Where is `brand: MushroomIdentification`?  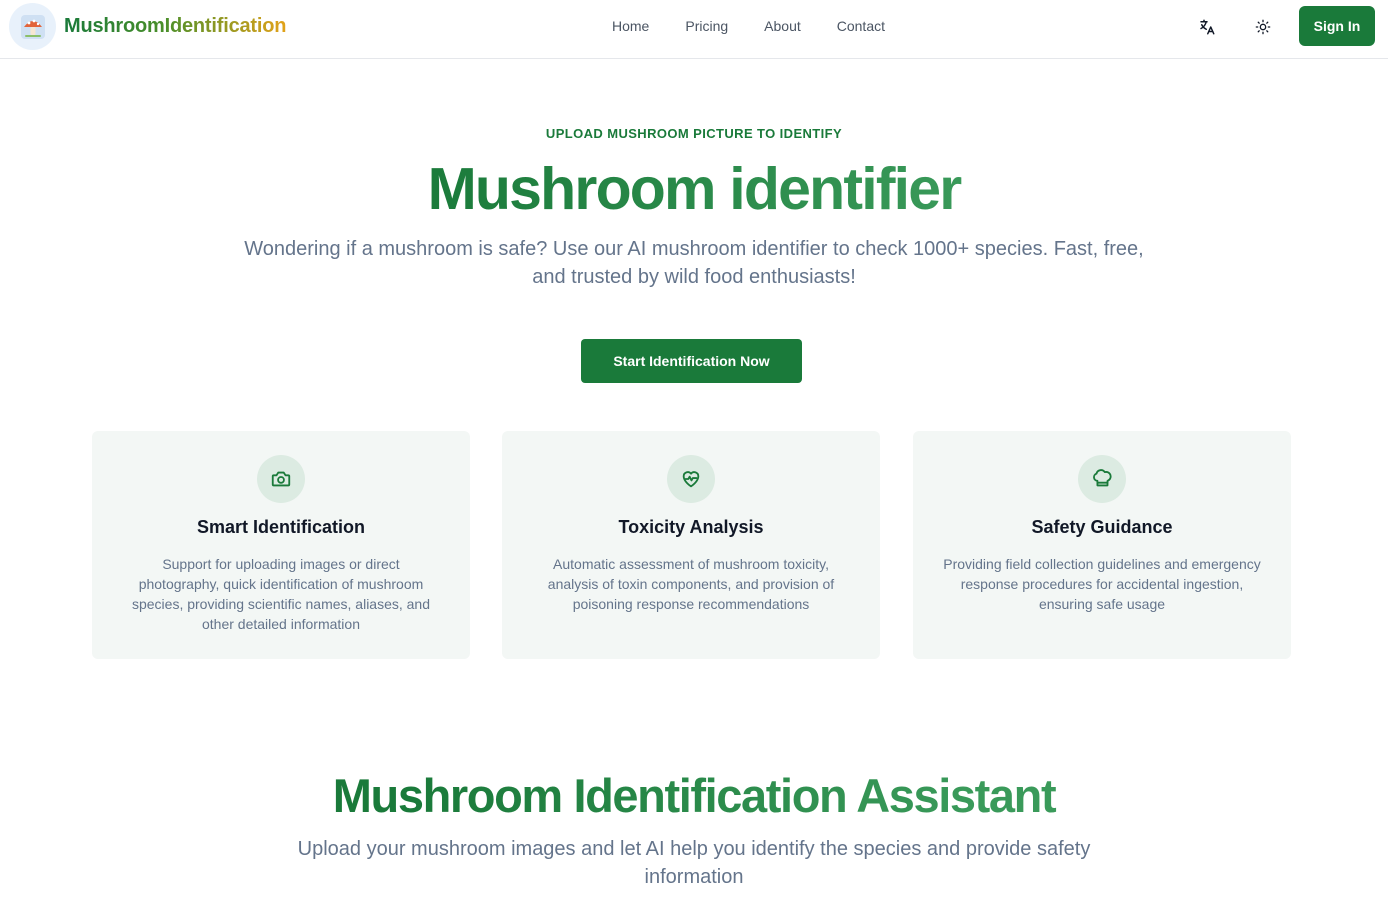
brand: MushroomIdentification is located at coordinates (147, 26).